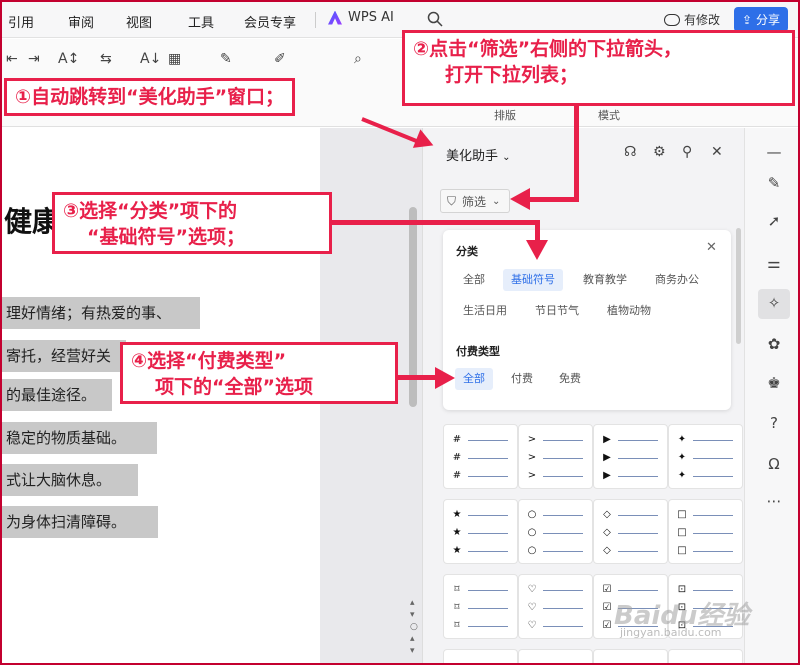 The height and width of the screenshot is (665, 800). Describe the element at coordinates (12, 59) in the screenshot. I see `decrease-indent-icon: ⇤` at that location.